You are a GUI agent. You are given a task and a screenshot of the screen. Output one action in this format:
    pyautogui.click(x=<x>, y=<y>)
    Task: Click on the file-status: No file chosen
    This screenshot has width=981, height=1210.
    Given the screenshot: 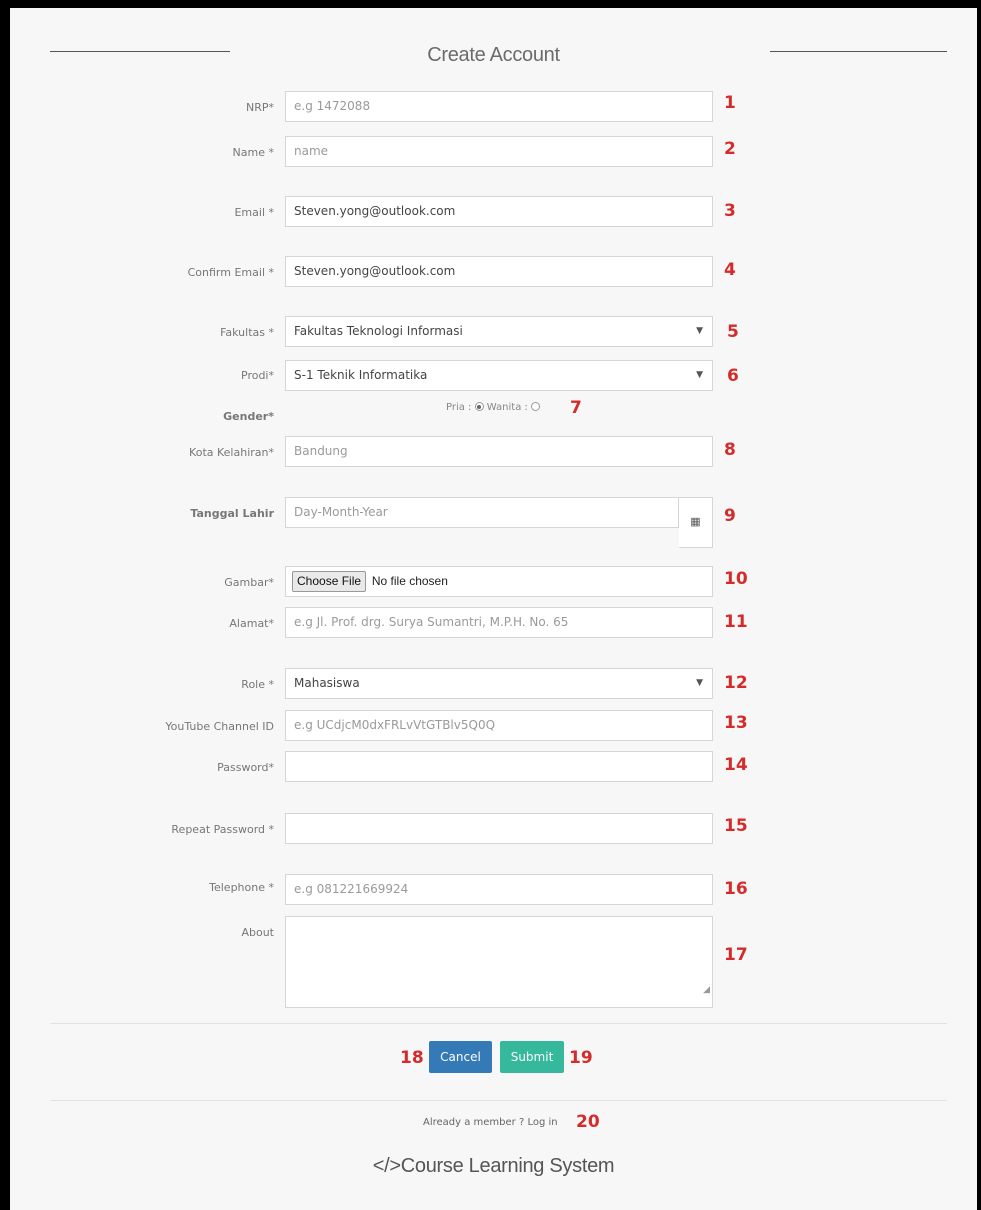 What is the action you would take?
    pyautogui.click(x=409, y=581)
    